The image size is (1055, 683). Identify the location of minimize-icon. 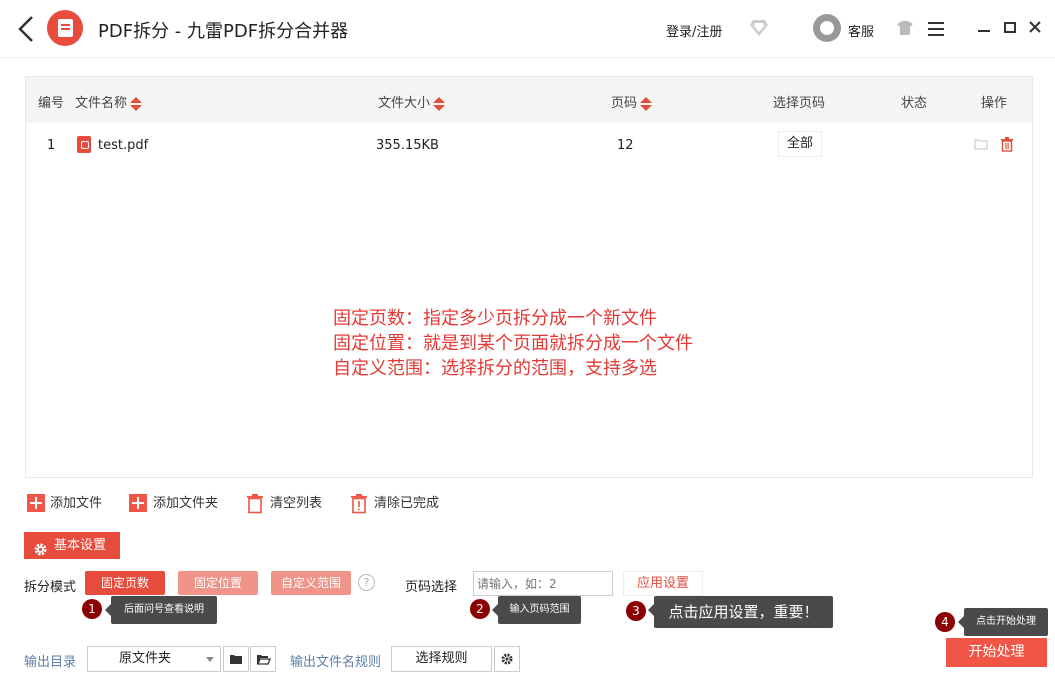
(984, 28).